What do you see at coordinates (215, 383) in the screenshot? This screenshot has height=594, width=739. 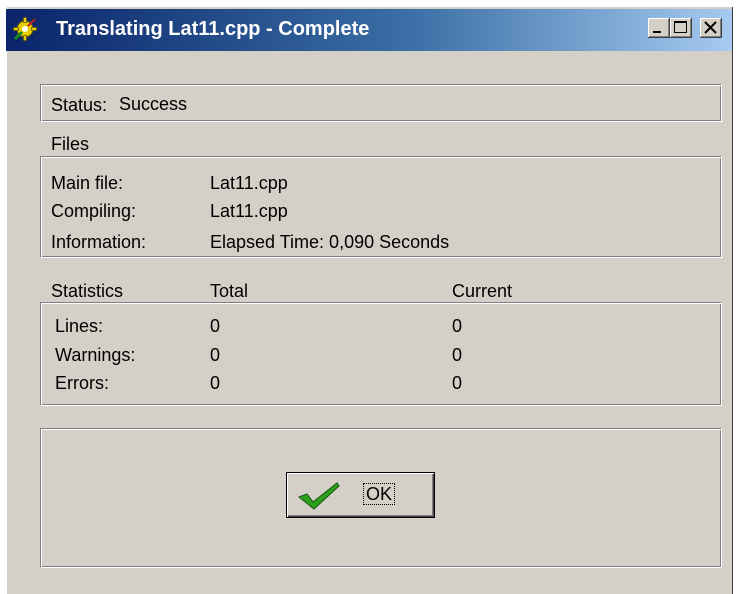 I see `errors-total: 0` at bounding box center [215, 383].